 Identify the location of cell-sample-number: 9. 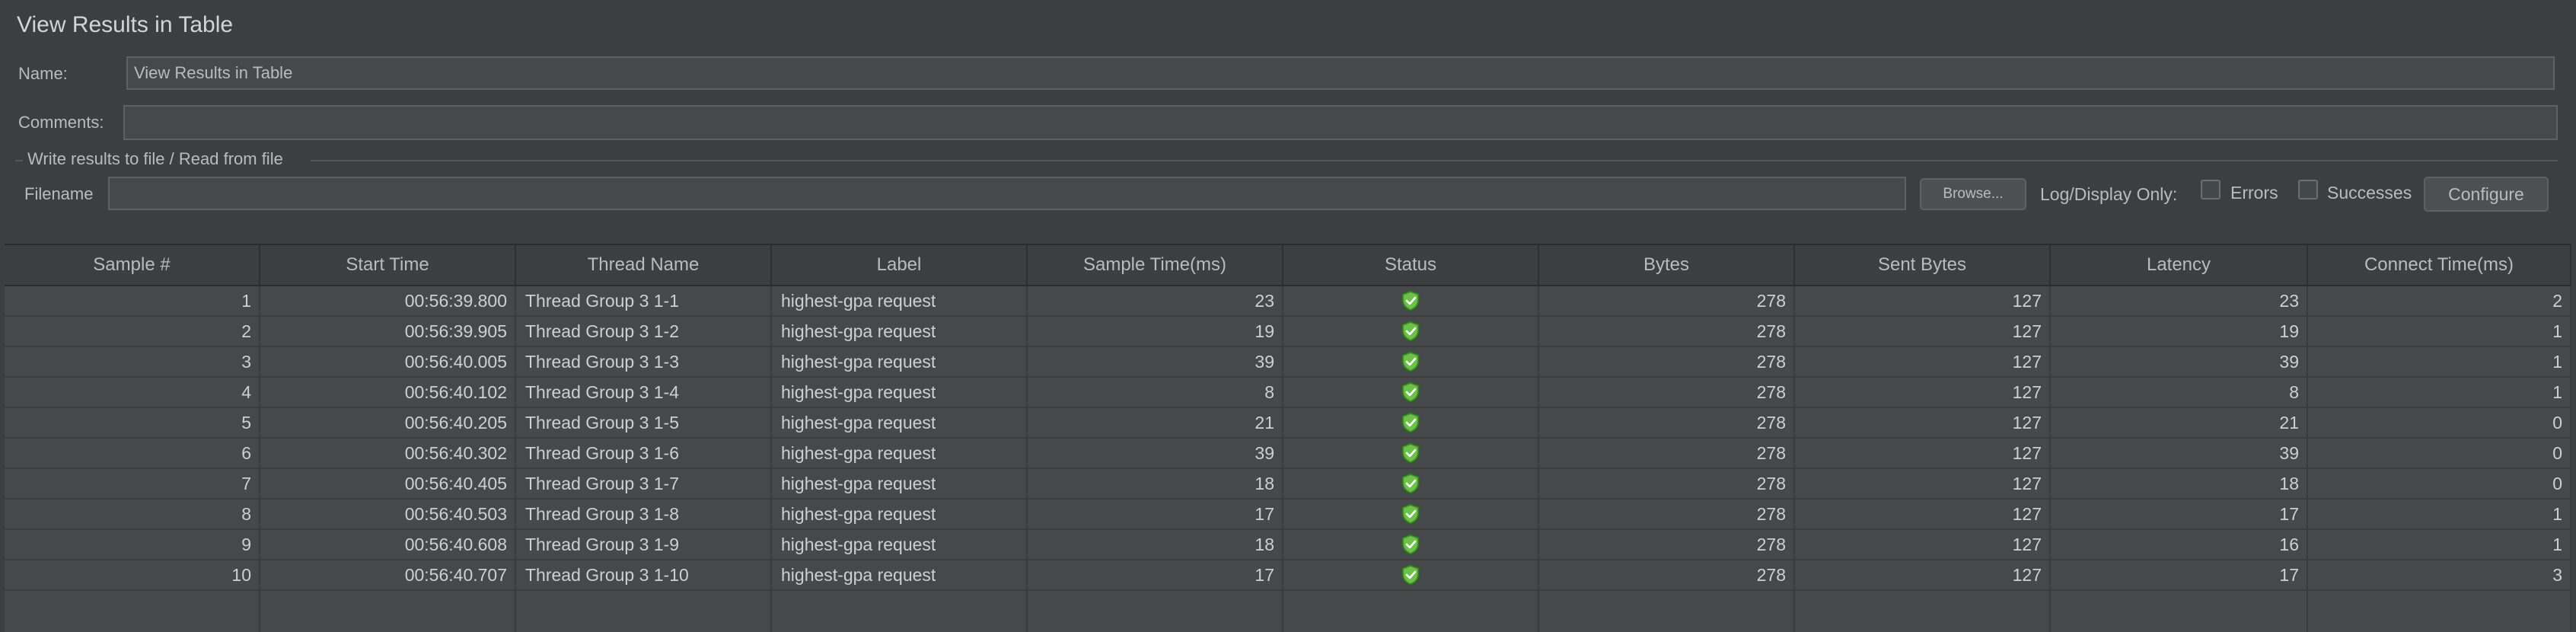
(132, 544).